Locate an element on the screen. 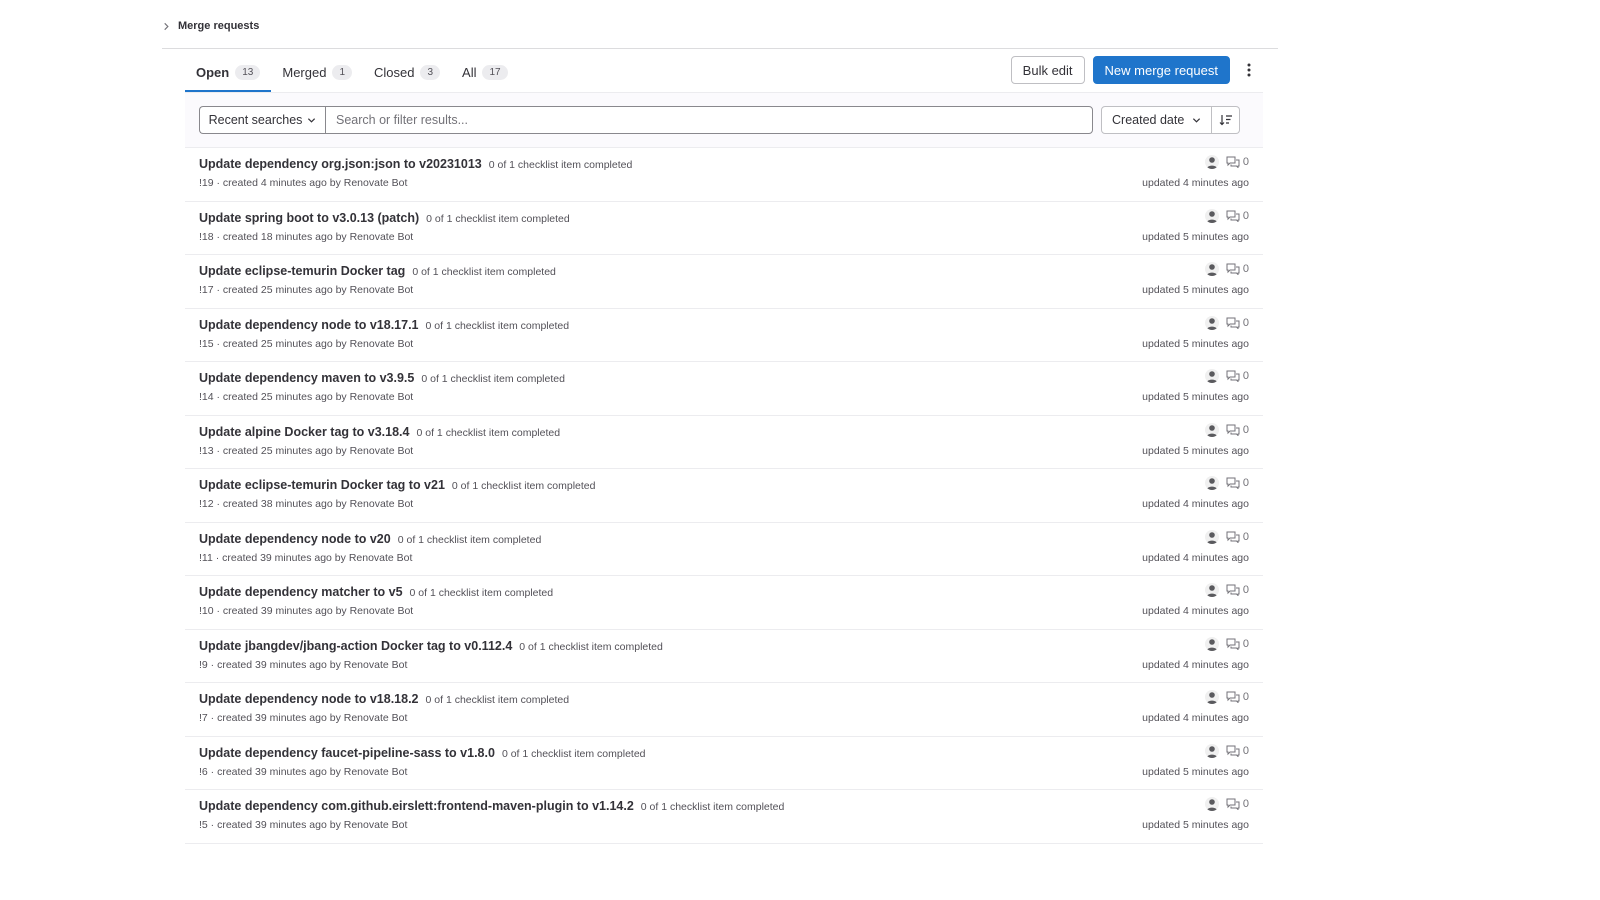 This screenshot has width=1600, height=900. tab-label: Merged is located at coordinates (304, 72).